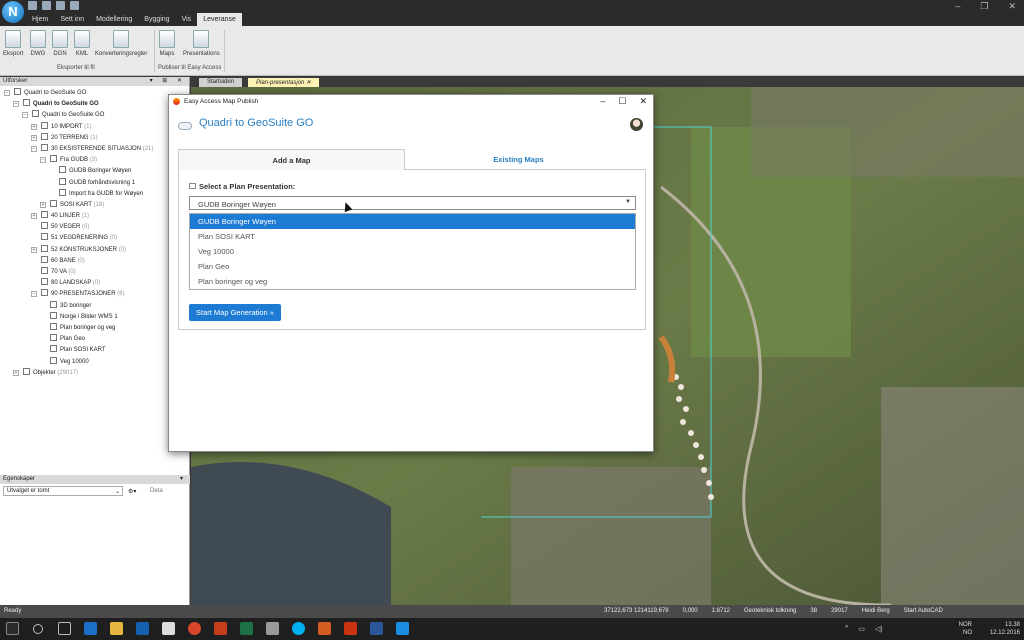 Image resolution: width=1024 pixels, height=640 pixels. Describe the element at coordinates (168, 628) in the screenshot. I see `store-icon` at that location.